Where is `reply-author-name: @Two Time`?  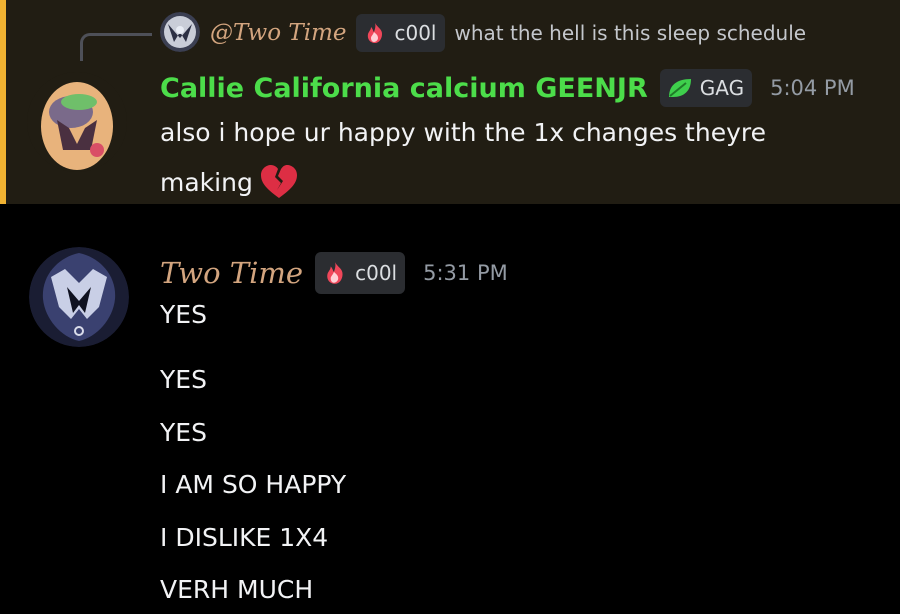 reply-author-name: @Two Time is located at coordinates (278, 33).